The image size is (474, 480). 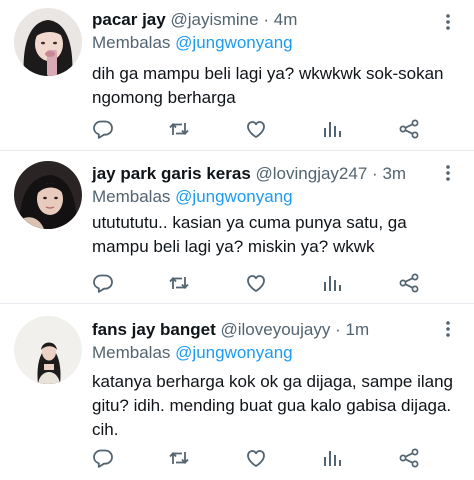 I want to click on tweet-header: pacar jay @jayismine · 4m, so click(x=263, y=20).